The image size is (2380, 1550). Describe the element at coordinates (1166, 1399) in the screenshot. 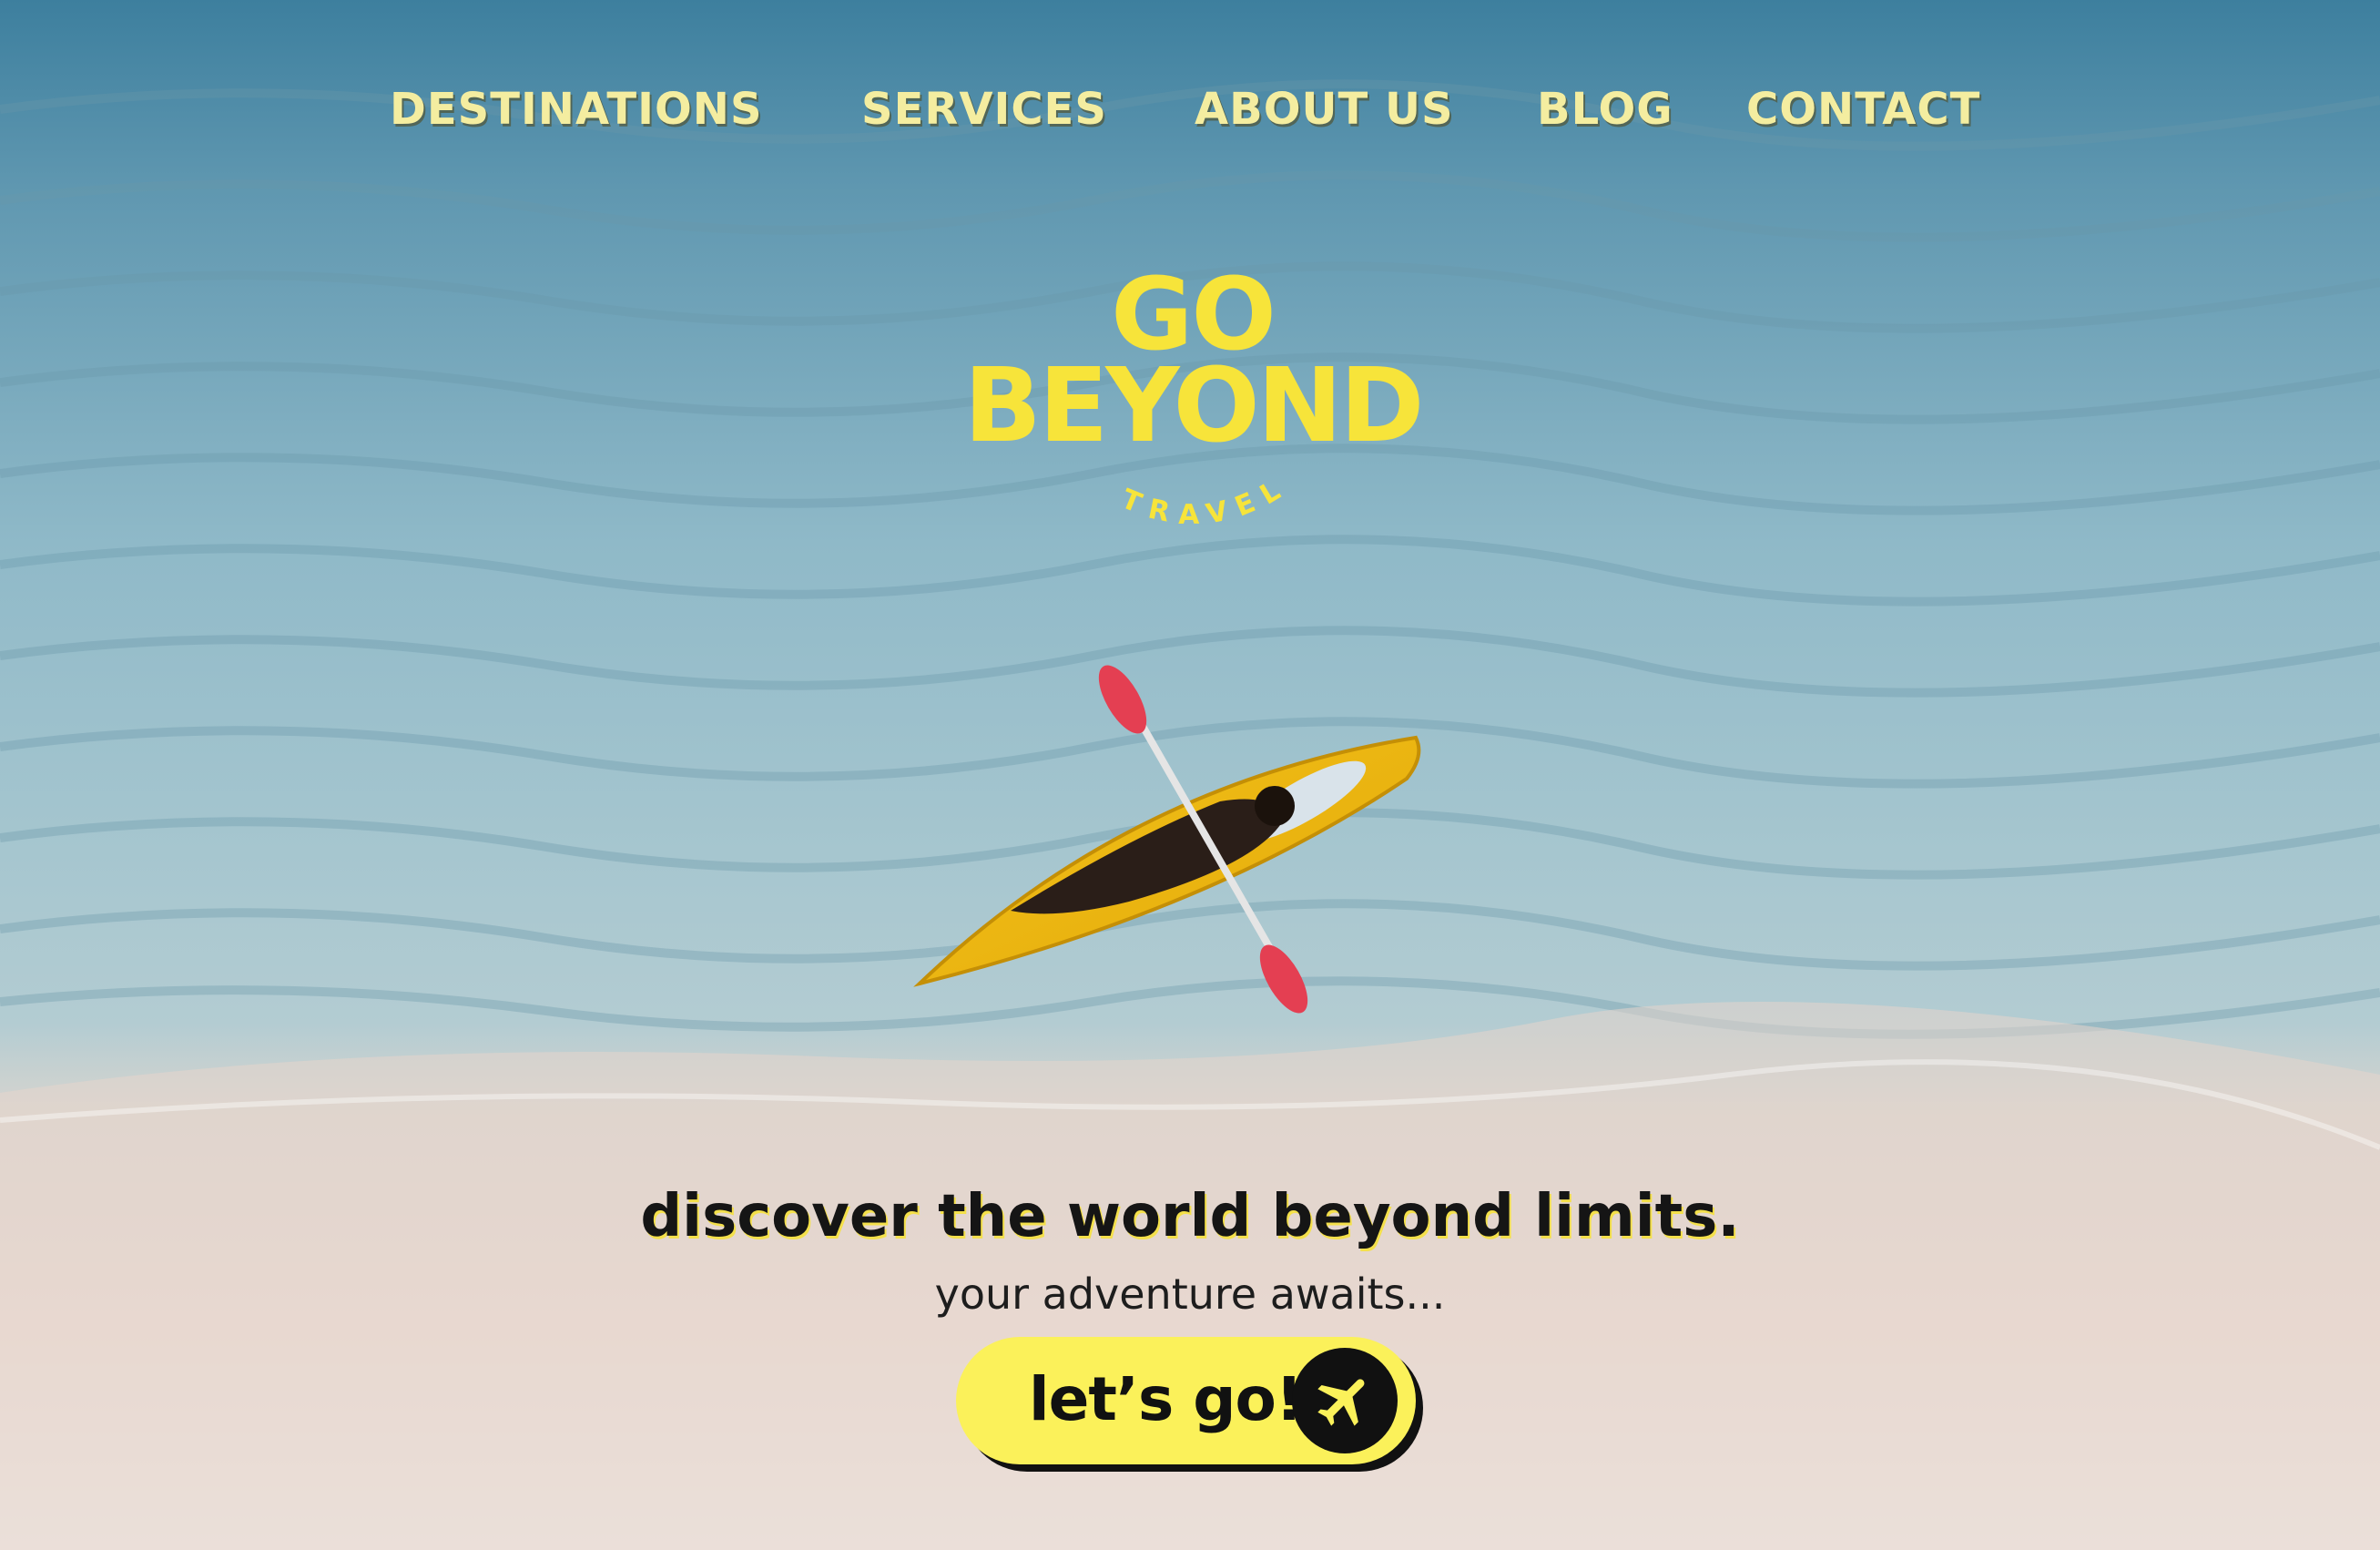

I see `lets-go-button-label: let’s go!` at that location.